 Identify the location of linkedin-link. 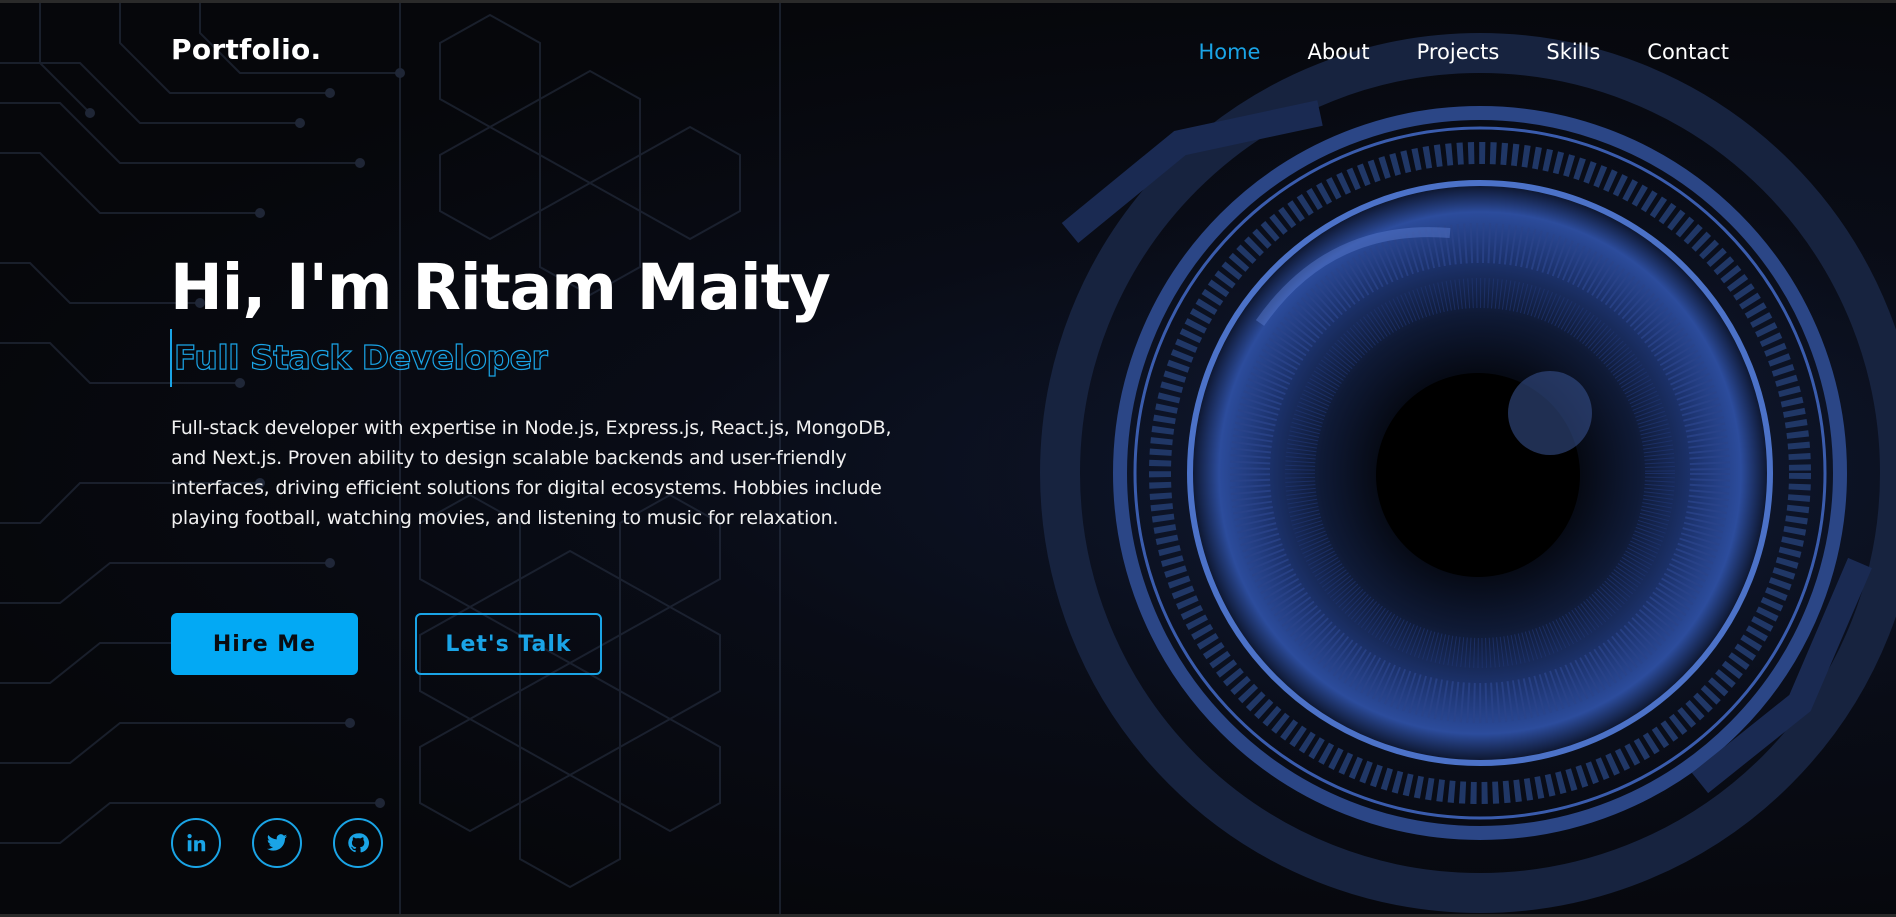
(196, 843).